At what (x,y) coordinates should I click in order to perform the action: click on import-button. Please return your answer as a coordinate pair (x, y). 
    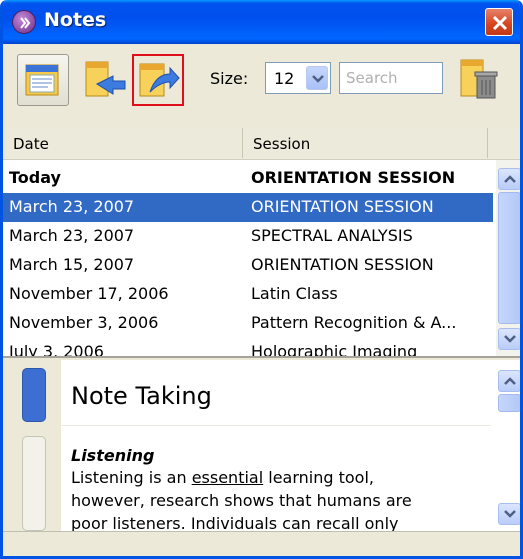
    Looking at the image, I should click on (105, 80).